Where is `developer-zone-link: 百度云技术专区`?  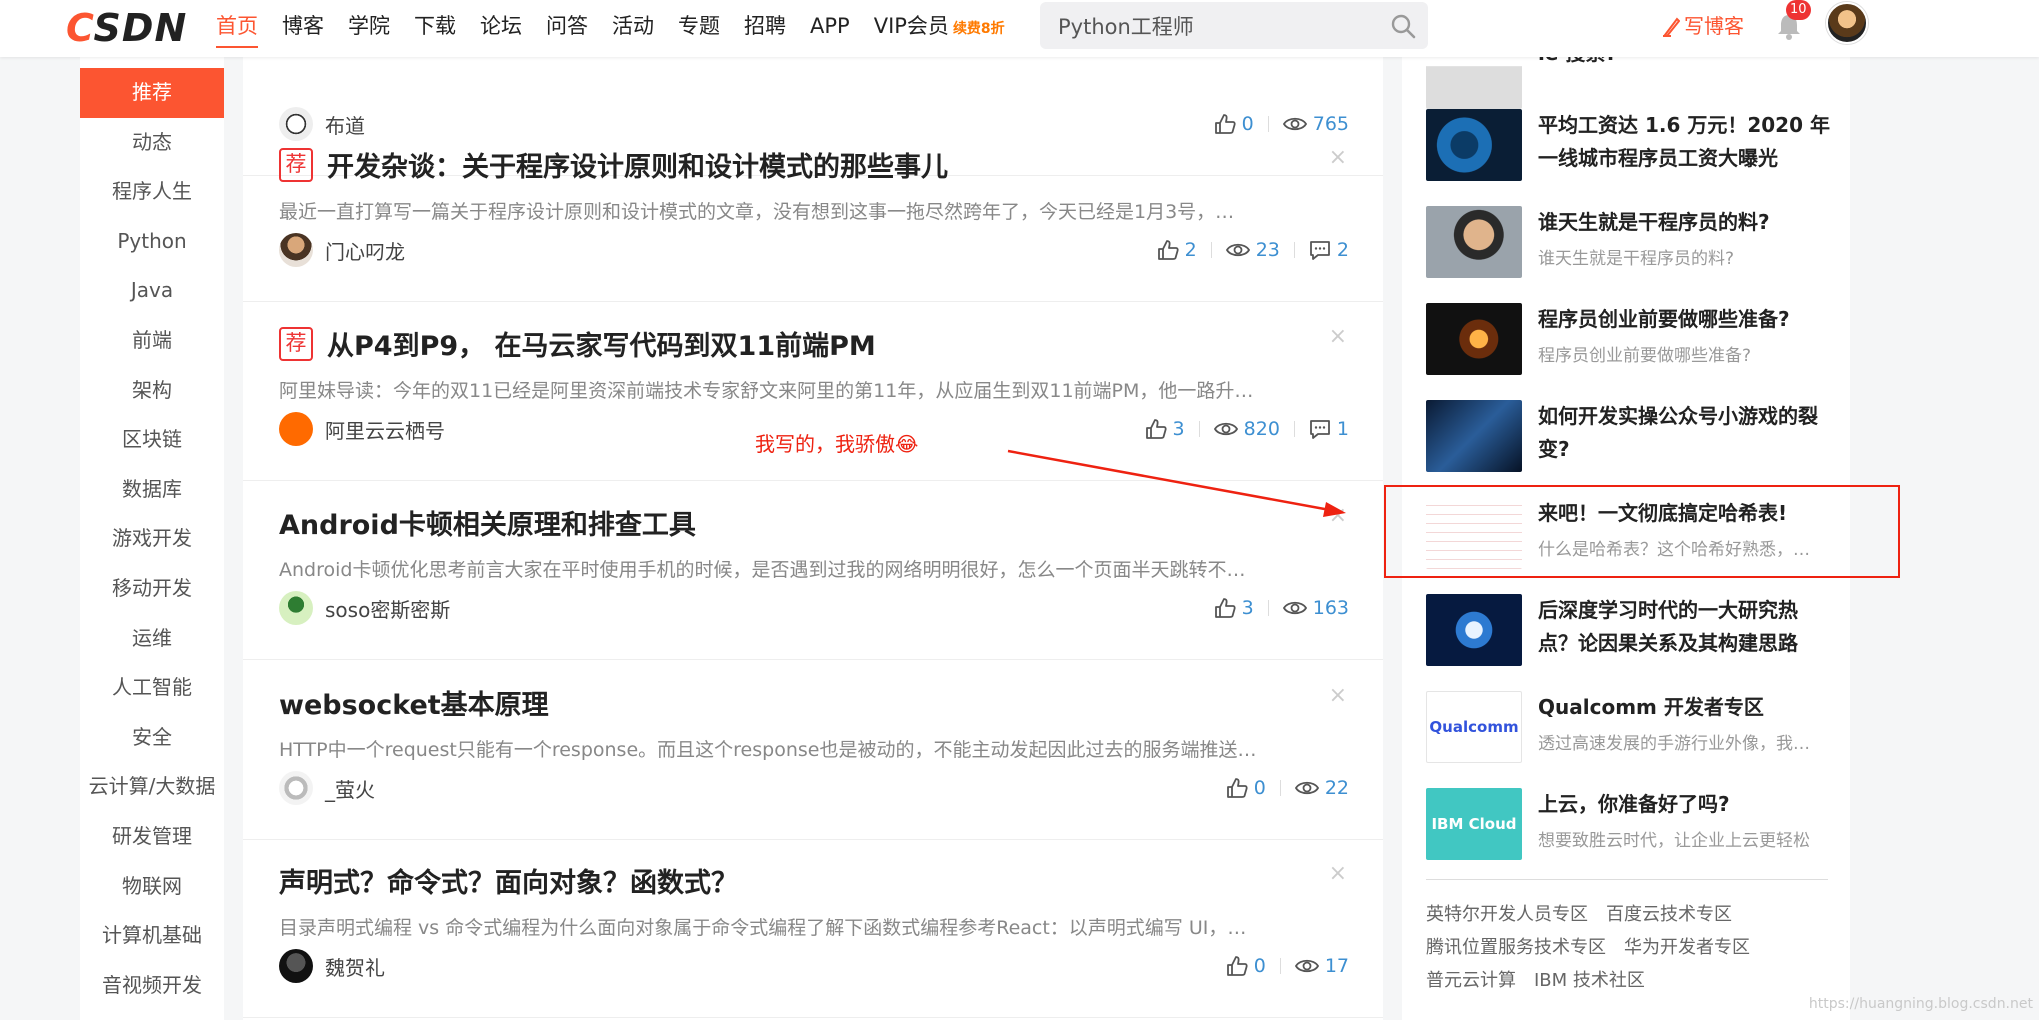
developer-zone-link: 百度云技术专区 is located at coordinates (1669, 914).